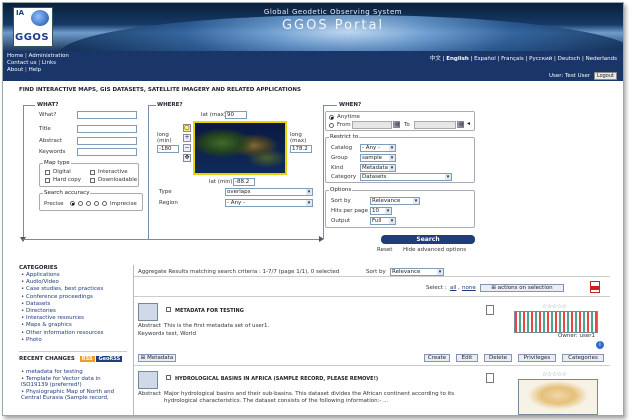 The width and height of the screenshot is (632, 420). What do you see at coordinates (62, 325) in the screenshot?
I see `category-maps: Maps & graphics` at bounding box center [62, 325].